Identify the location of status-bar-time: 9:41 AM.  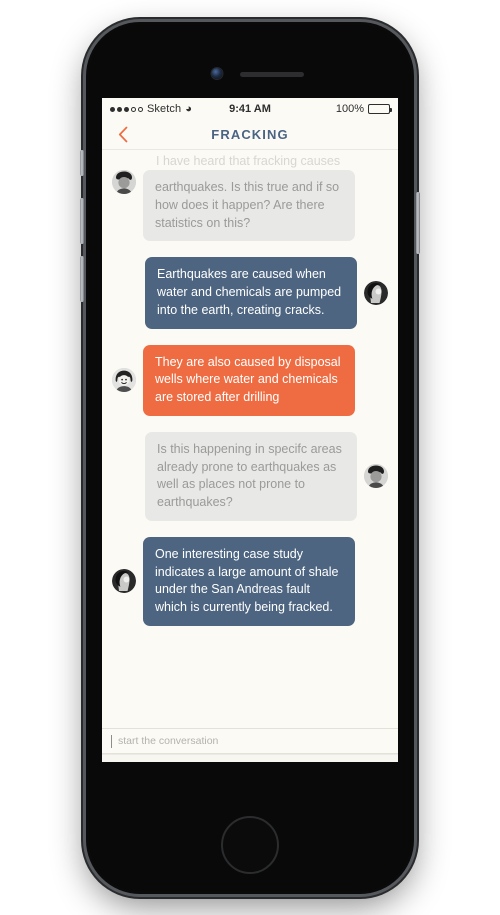
(250, 109).